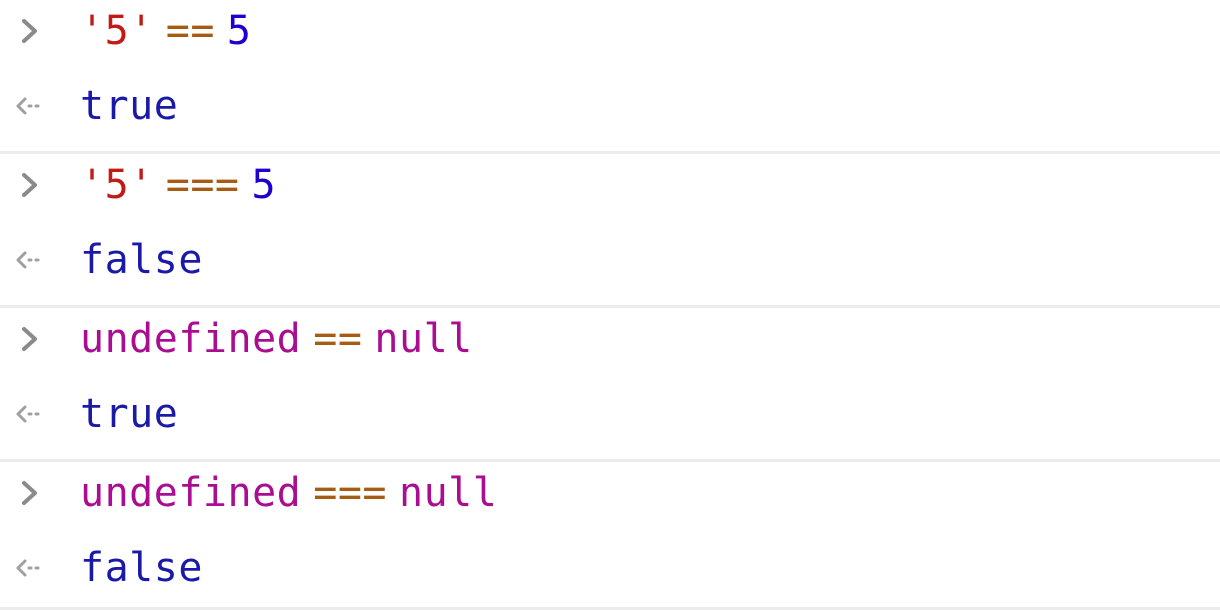 The image size is (1220, 610). I want to click on console-input-line: '5' === 5, so click(610, 185).